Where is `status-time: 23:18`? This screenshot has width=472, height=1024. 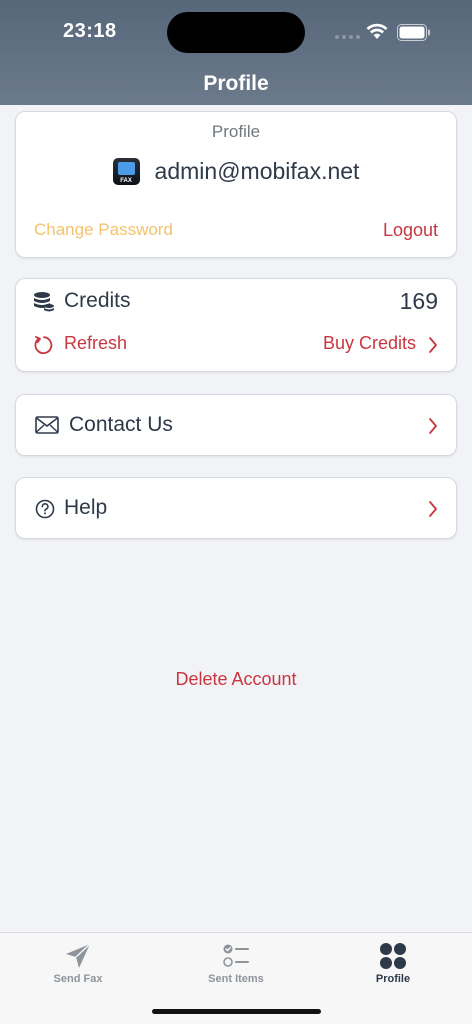
status-time: 23:18 is located at coordinates (90, 31).